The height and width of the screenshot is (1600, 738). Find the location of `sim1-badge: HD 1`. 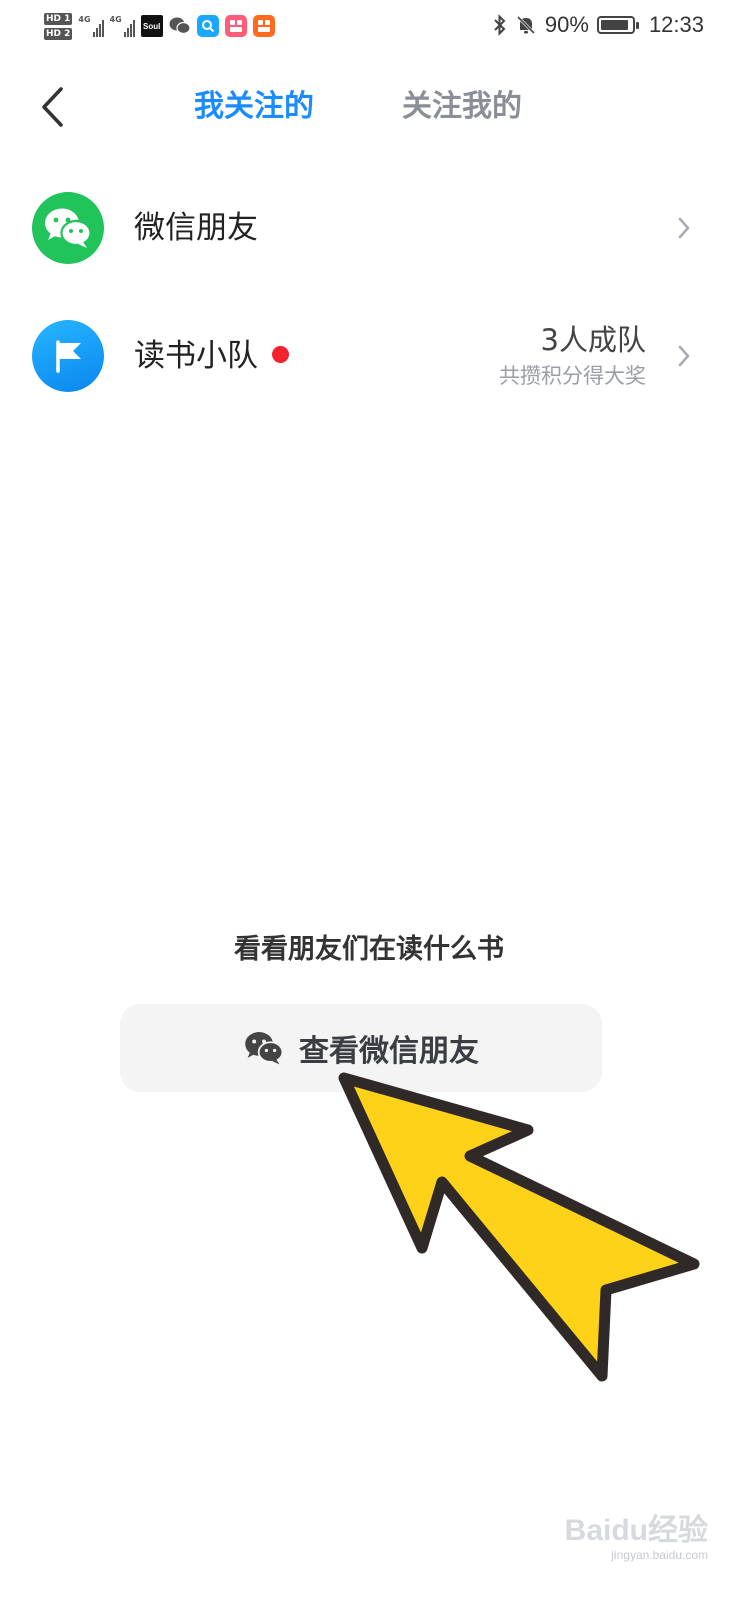

sim1-badge: HD 1 is located at coordinates (58, 18).